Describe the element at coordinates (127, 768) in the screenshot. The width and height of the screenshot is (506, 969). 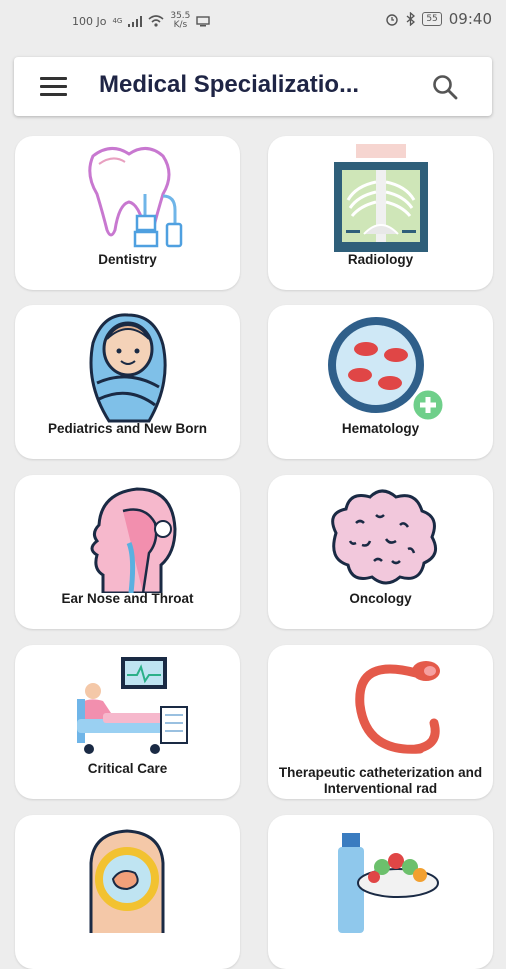
I see `card-label: Critical Care` at that location.